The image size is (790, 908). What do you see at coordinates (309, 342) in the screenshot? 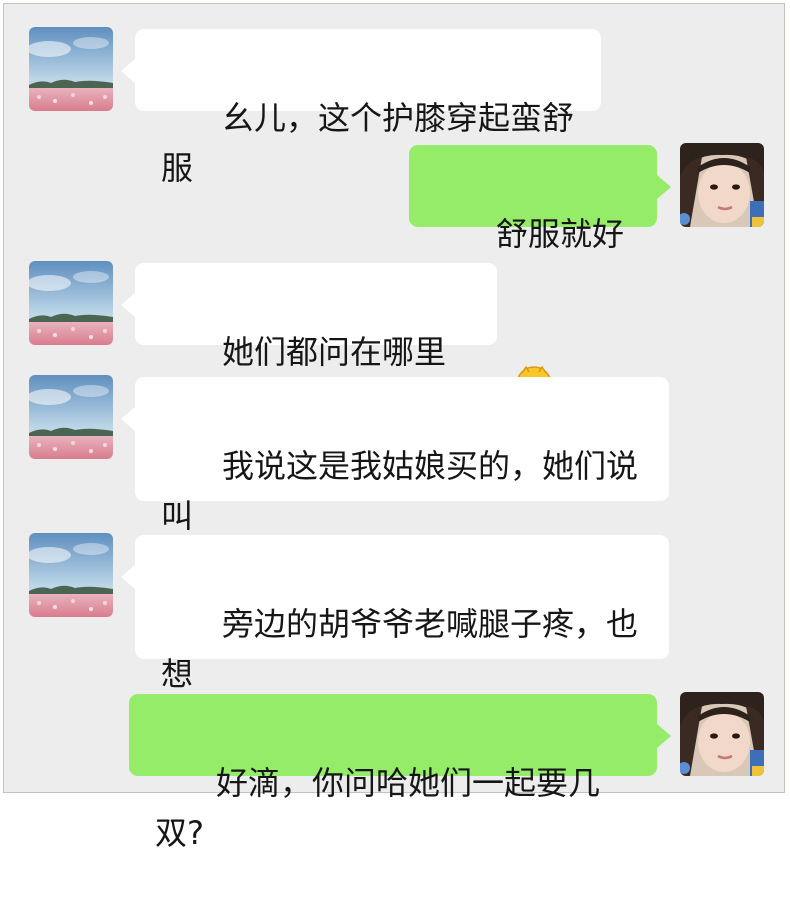
I see `message-bubble: 她们都问在哪里买的` at bounding box center [309, 342].